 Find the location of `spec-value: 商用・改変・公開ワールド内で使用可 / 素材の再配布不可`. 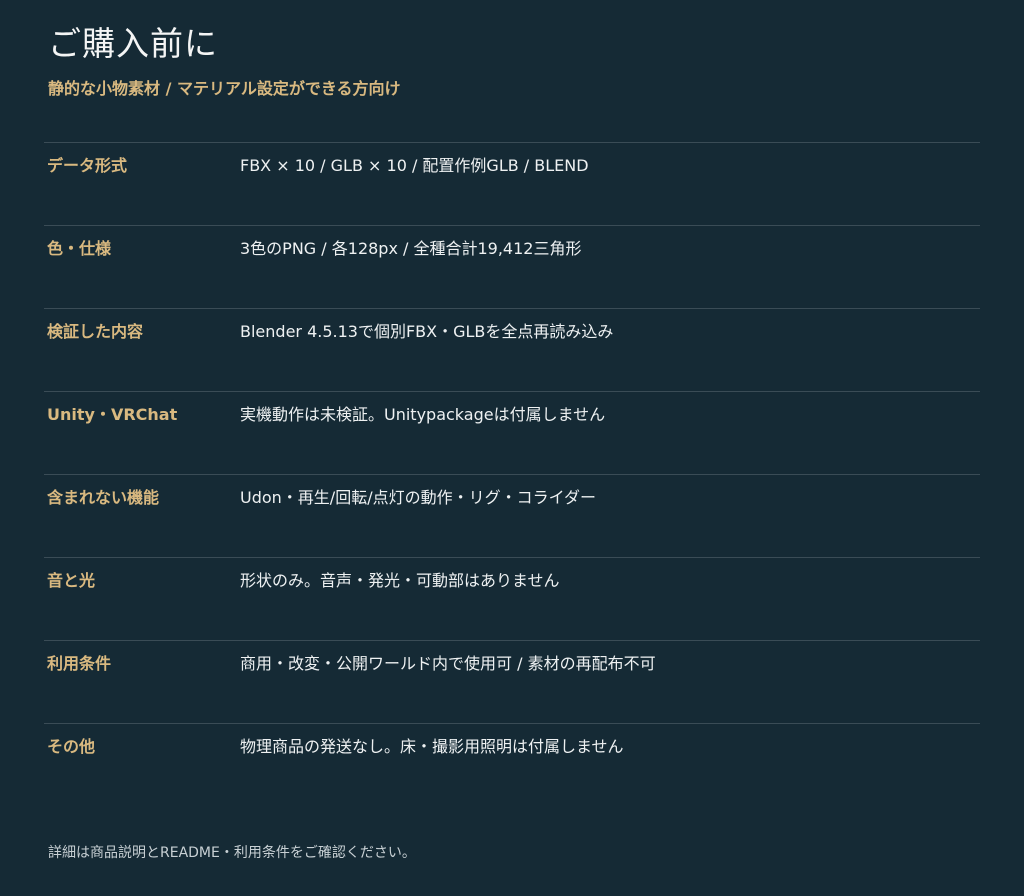

spec-value: 商用・改変・公開ワールド内で使用可 / 素材の再配布不可 is located at coordinates (448, 663).